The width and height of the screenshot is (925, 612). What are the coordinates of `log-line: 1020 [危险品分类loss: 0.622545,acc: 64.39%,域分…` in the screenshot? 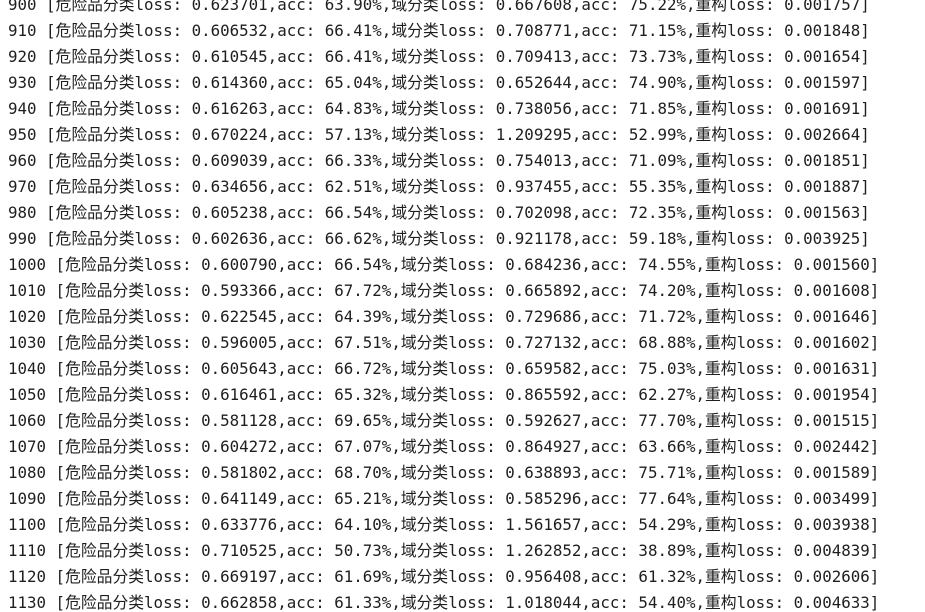 It's located at (444, 316).